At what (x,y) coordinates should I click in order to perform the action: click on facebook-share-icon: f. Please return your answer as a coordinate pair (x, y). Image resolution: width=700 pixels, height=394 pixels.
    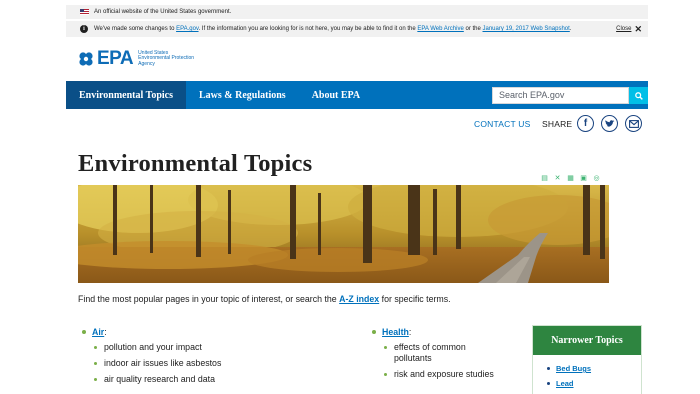
    Looking at the image, I should click on (585, 123).